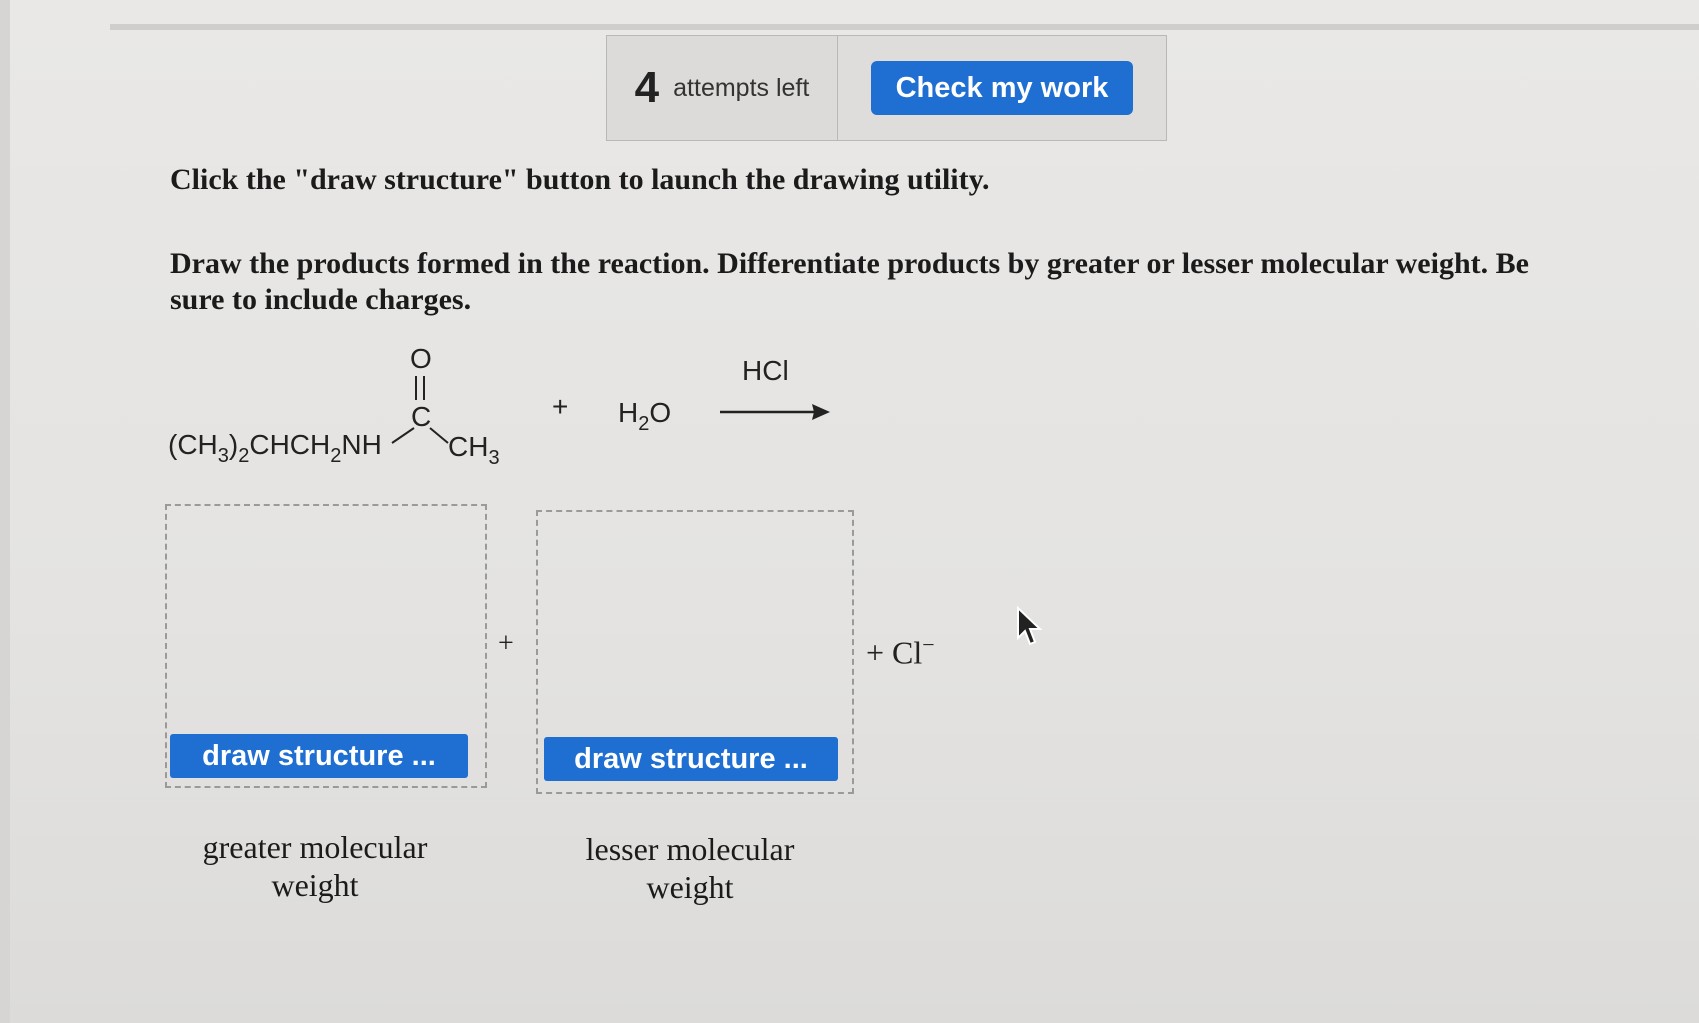  What do you see at coordinates (5, 511) in the screenshot?
I see `left-edge` at bounding box center [5, 511].